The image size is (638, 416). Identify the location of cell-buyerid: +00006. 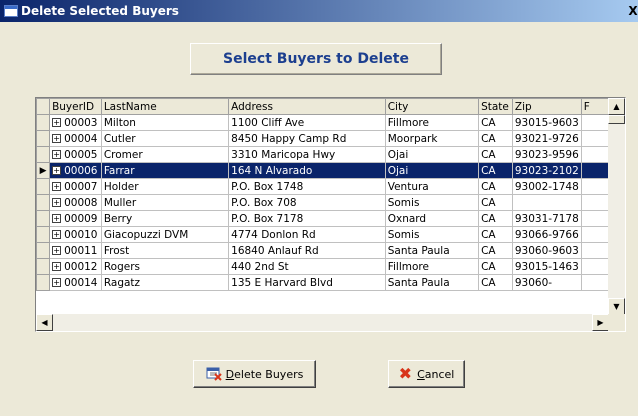
(75, 170).